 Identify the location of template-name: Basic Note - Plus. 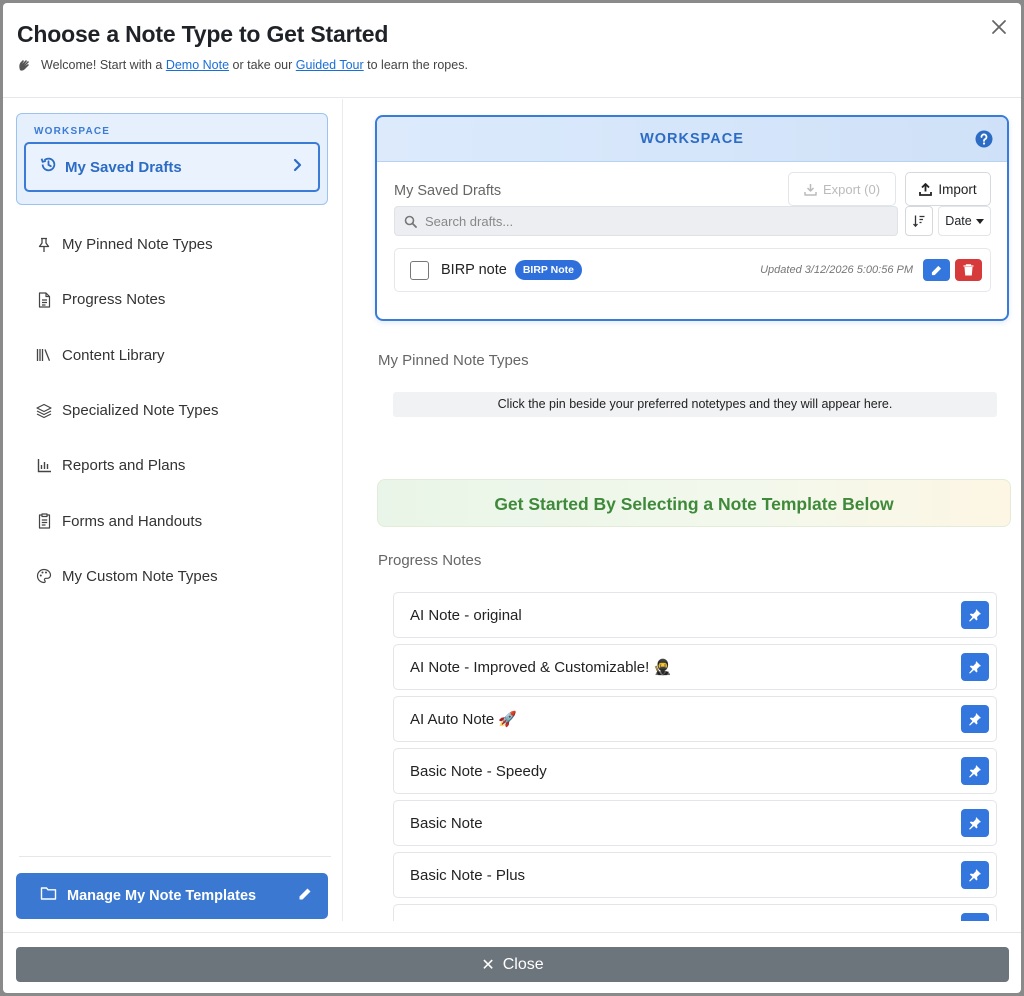
(468, 875).